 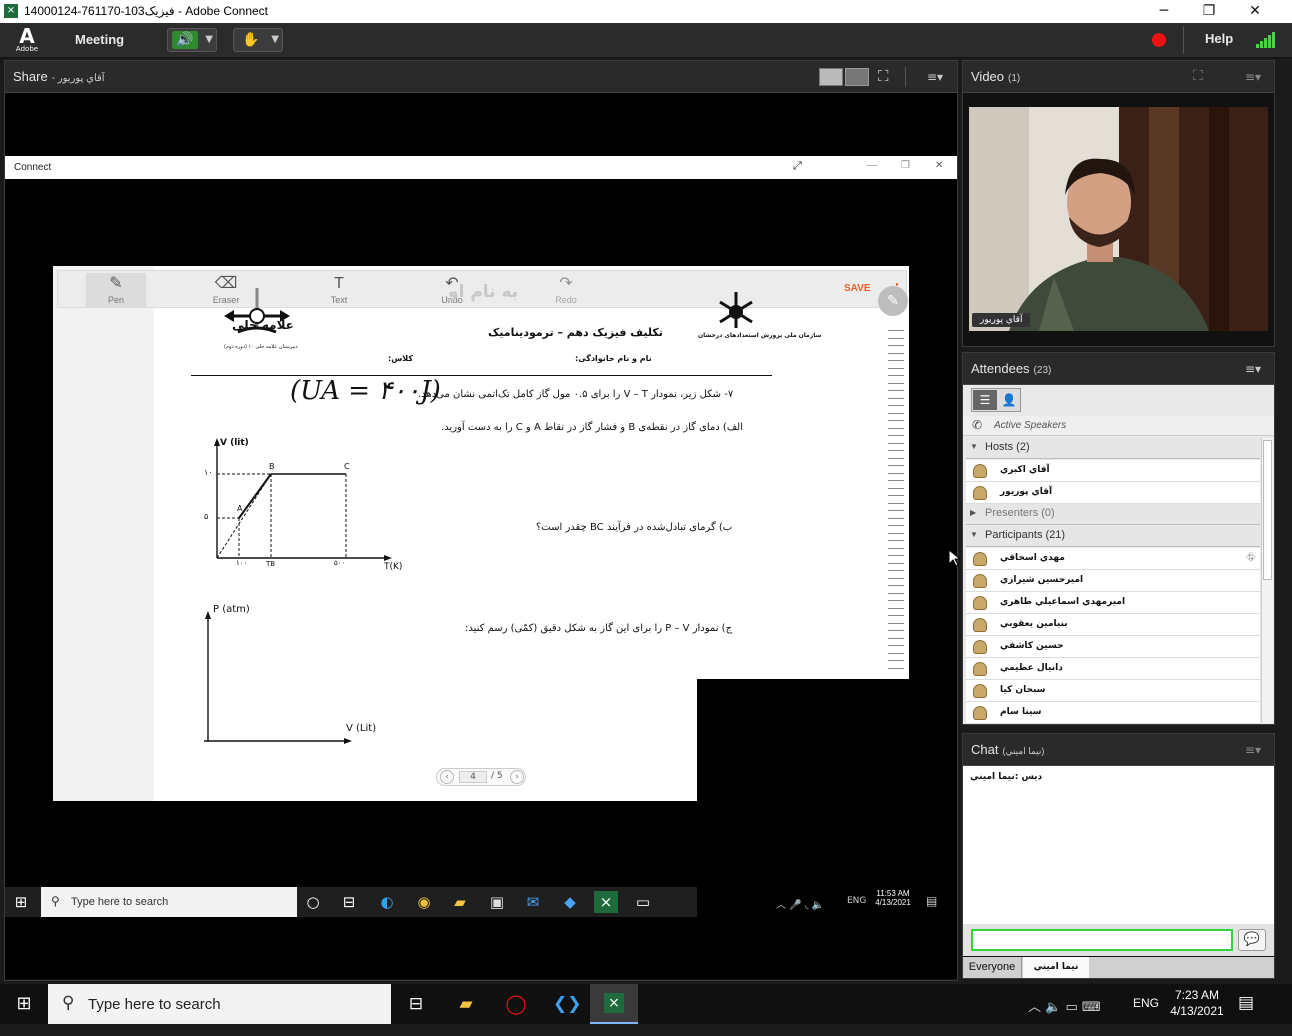 I want to click on close-icon: ✕, so click(x=939, y=165).